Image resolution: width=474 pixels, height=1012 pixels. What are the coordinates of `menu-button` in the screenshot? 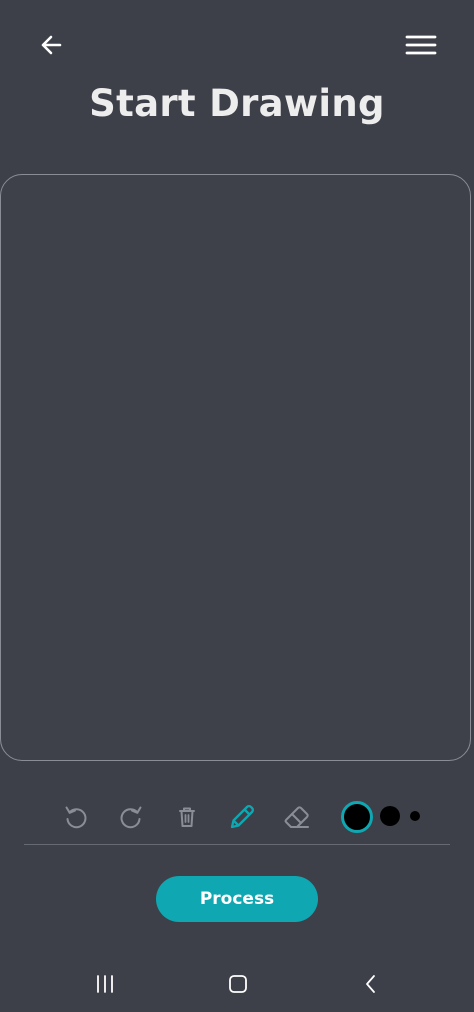 It's located at (421, 45).